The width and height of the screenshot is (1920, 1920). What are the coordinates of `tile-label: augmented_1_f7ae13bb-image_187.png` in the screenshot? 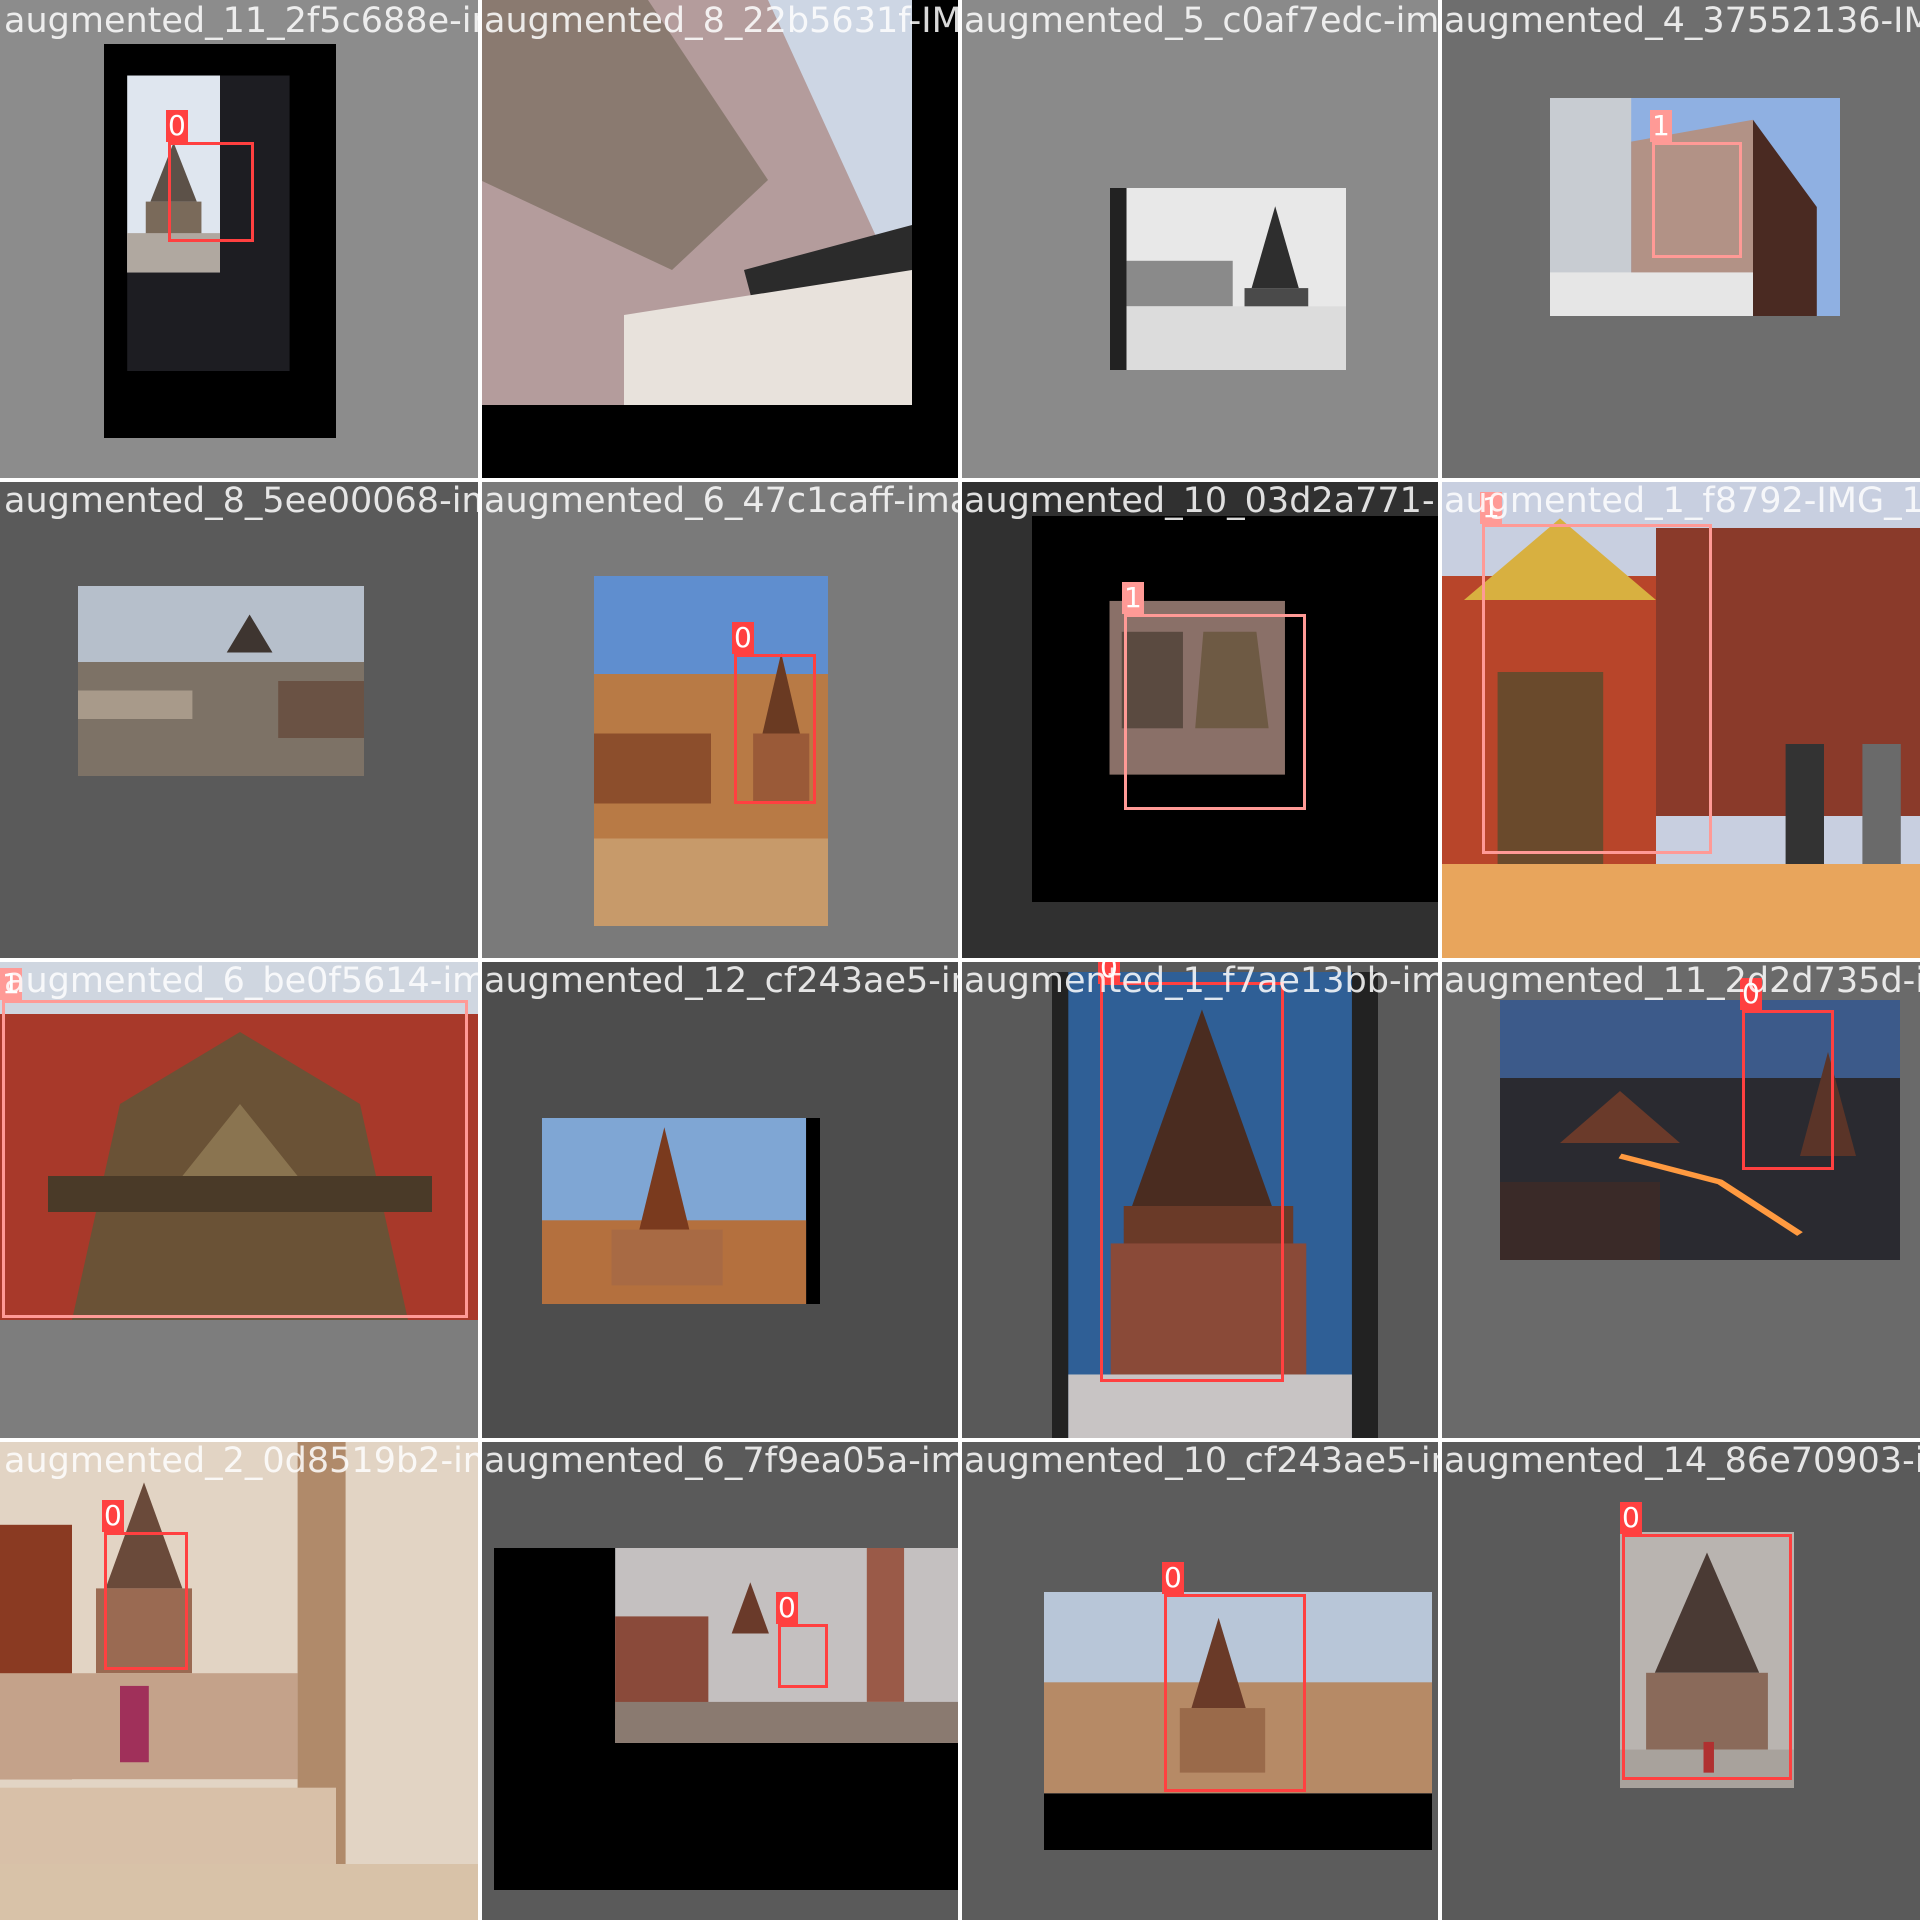 It's located at (1202, 981).